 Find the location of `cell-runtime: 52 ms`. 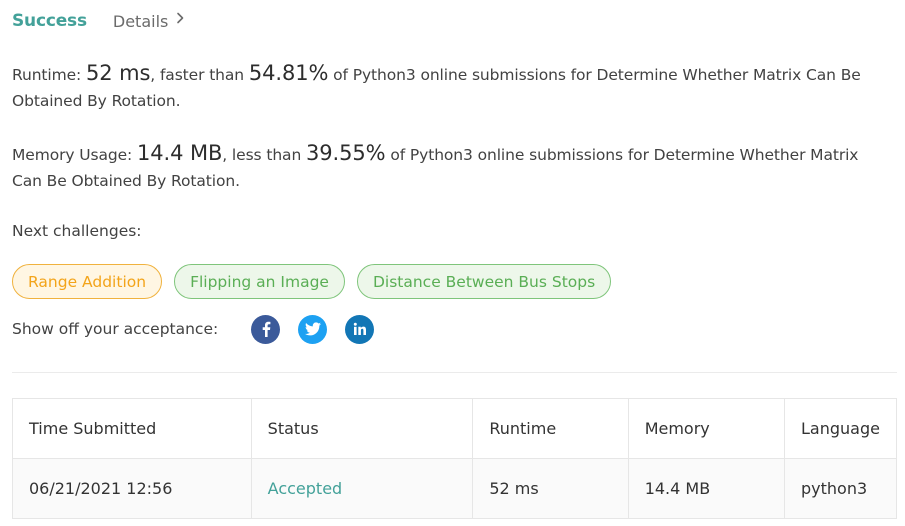

cell-runtime: 52 ms is located at coordinates (550, 488).